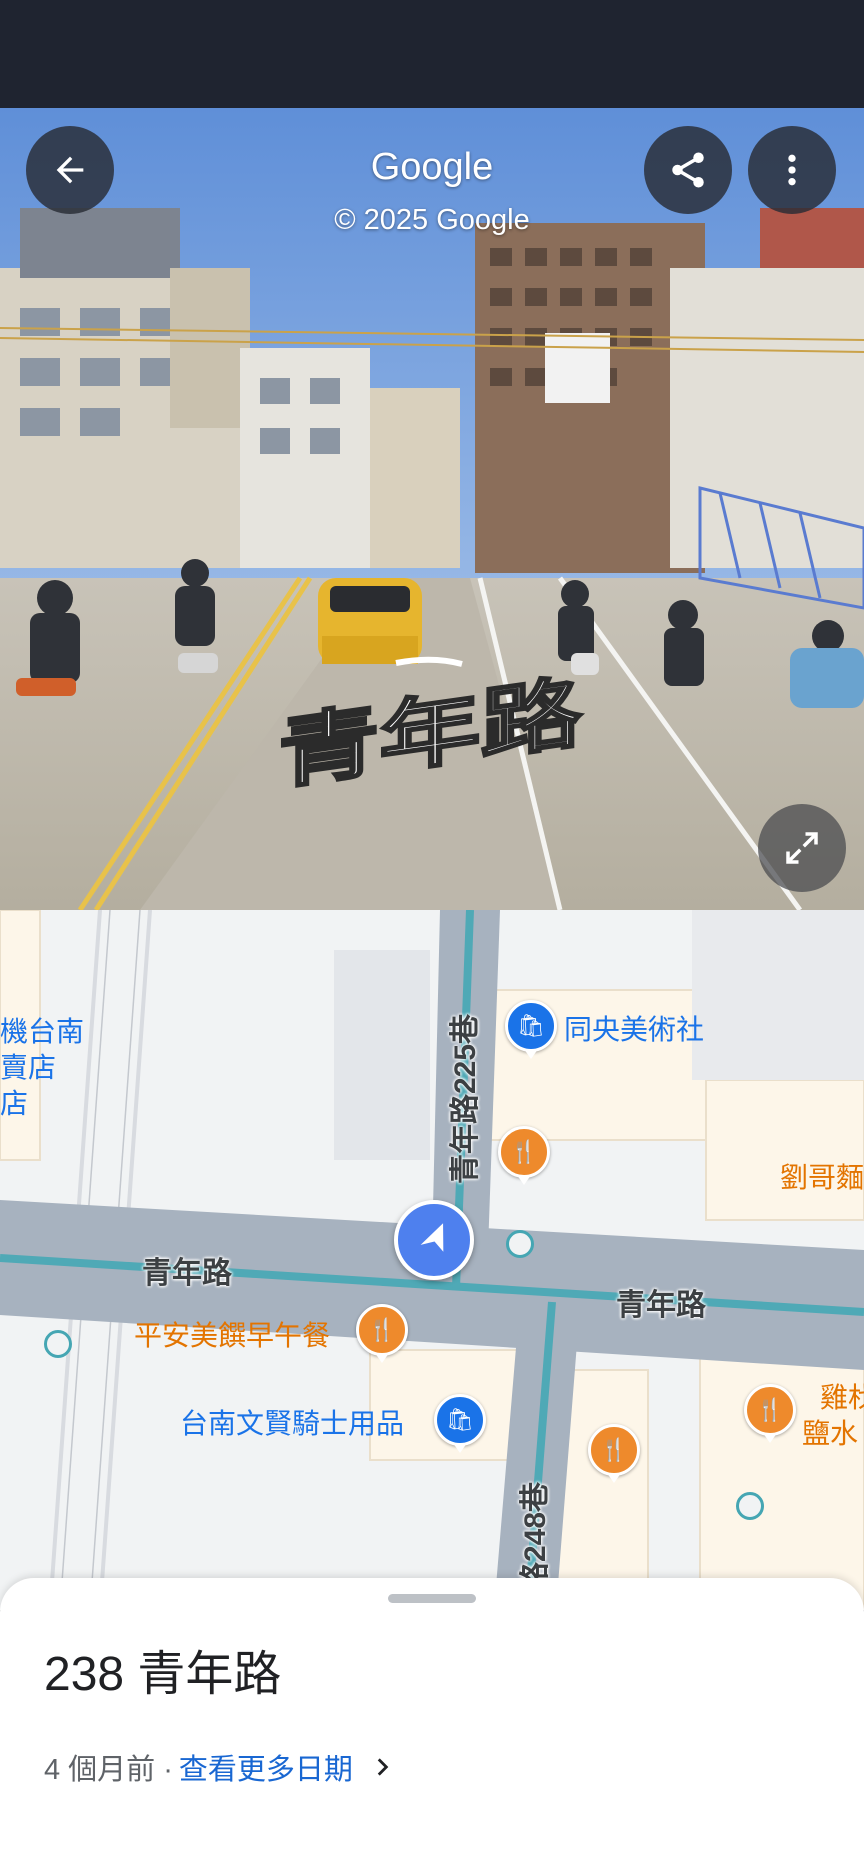 The image size is (864, 1872). I want to click on chevron-right-icon, so click(382, 1767).